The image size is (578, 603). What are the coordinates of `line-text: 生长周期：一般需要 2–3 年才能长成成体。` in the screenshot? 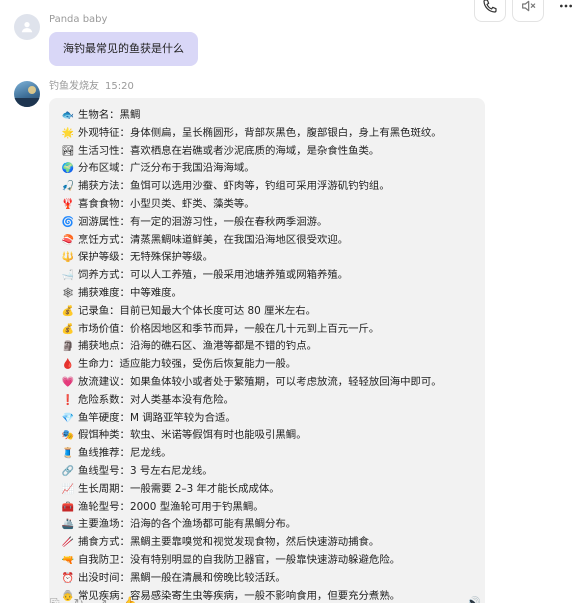 It's located at (179, 488).